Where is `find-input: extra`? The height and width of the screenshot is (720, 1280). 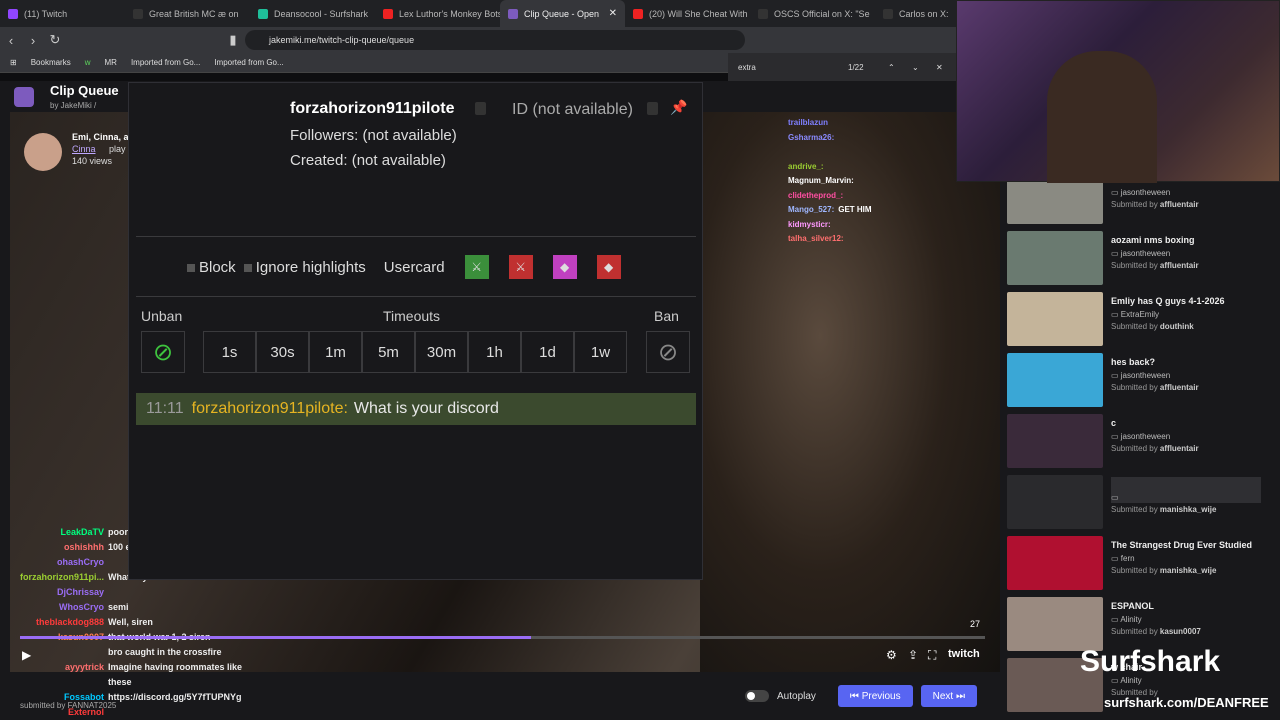
find-input: extra is located at coordinates (793, 67).